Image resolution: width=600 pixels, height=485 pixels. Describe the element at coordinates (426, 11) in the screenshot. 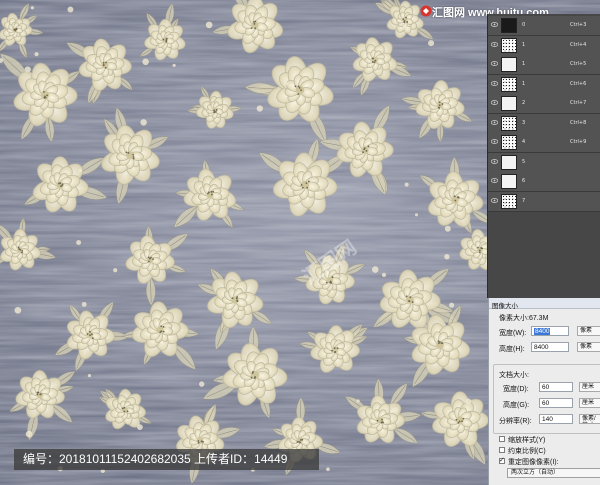

I see `huitu-logo-icon` at that location.